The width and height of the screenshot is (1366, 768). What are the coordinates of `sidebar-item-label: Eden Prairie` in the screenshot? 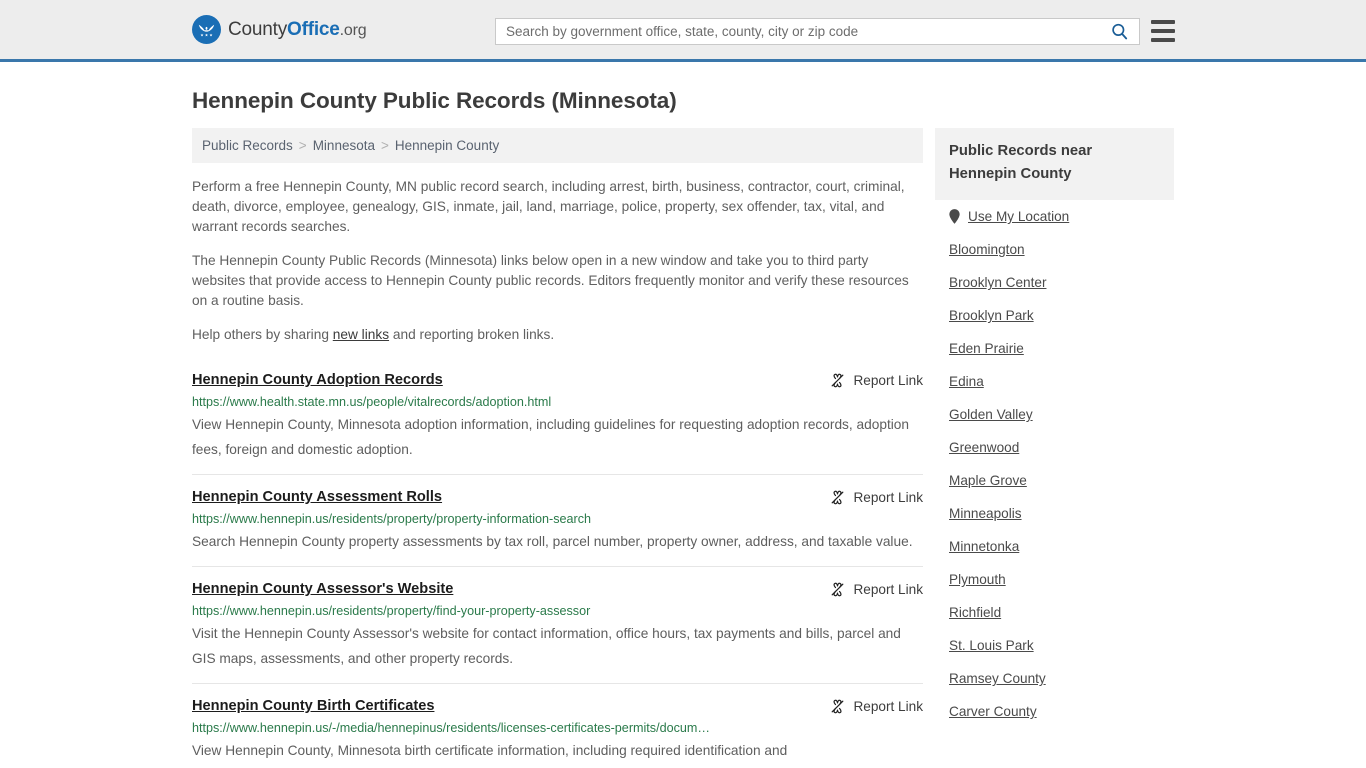 It's located at (986, 348).